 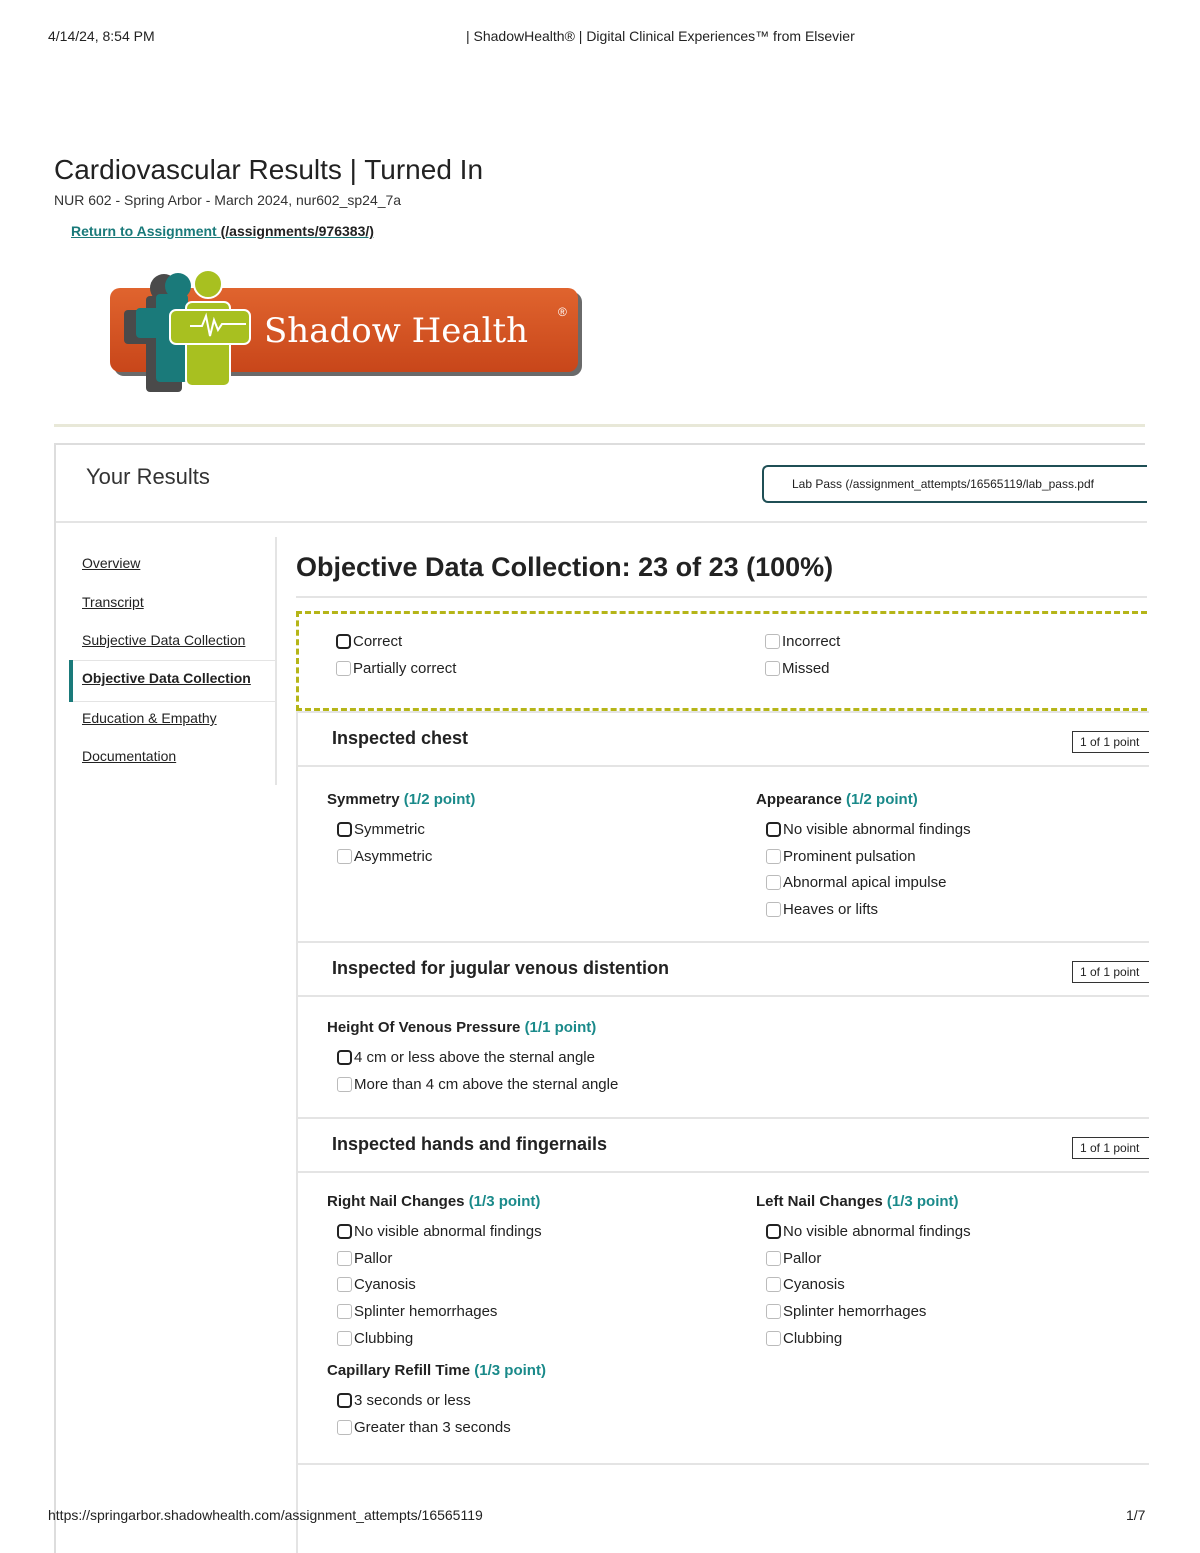 What do you see at coordinates (405, 668) in the screenshot?
I see `legend-label: Partially correct` at bounding box center [405, 668].